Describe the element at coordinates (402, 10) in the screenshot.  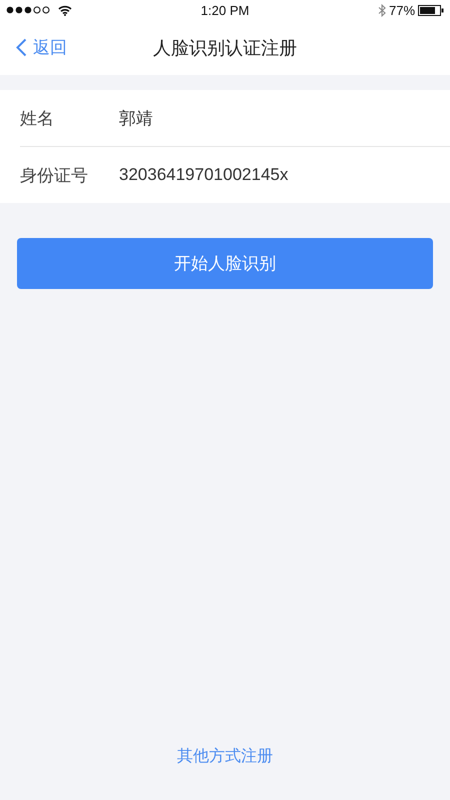
I see `battery-percent: 77%` at that location.